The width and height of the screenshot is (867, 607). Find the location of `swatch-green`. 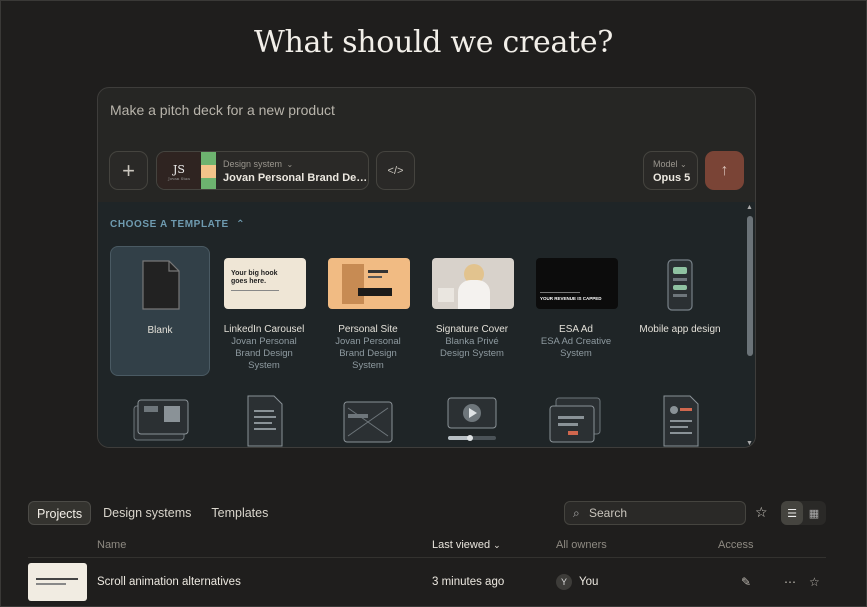

swatch-green is located at coordinates (208, 158).